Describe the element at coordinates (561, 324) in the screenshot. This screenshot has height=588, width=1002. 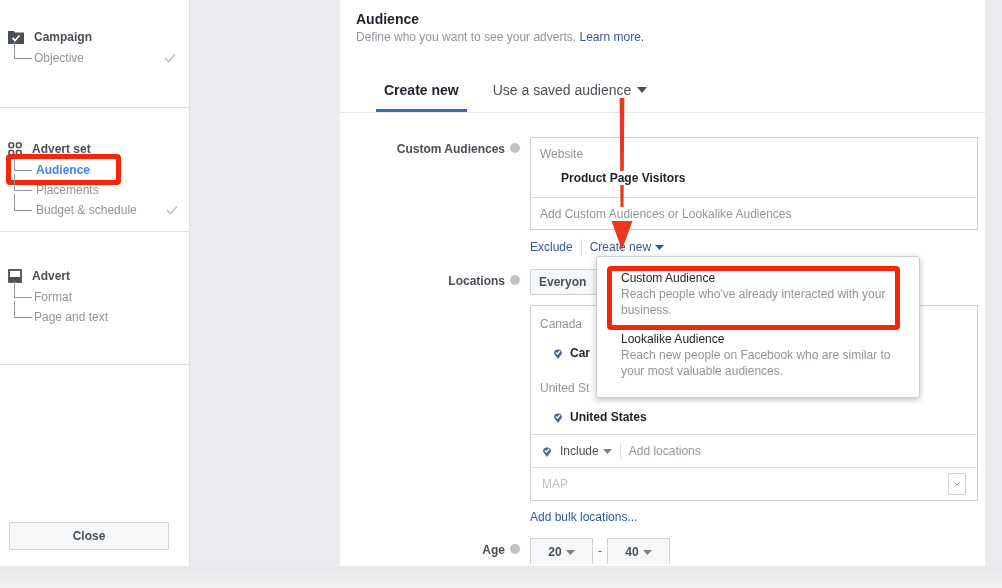
I see `group-label: Canada` at that location.